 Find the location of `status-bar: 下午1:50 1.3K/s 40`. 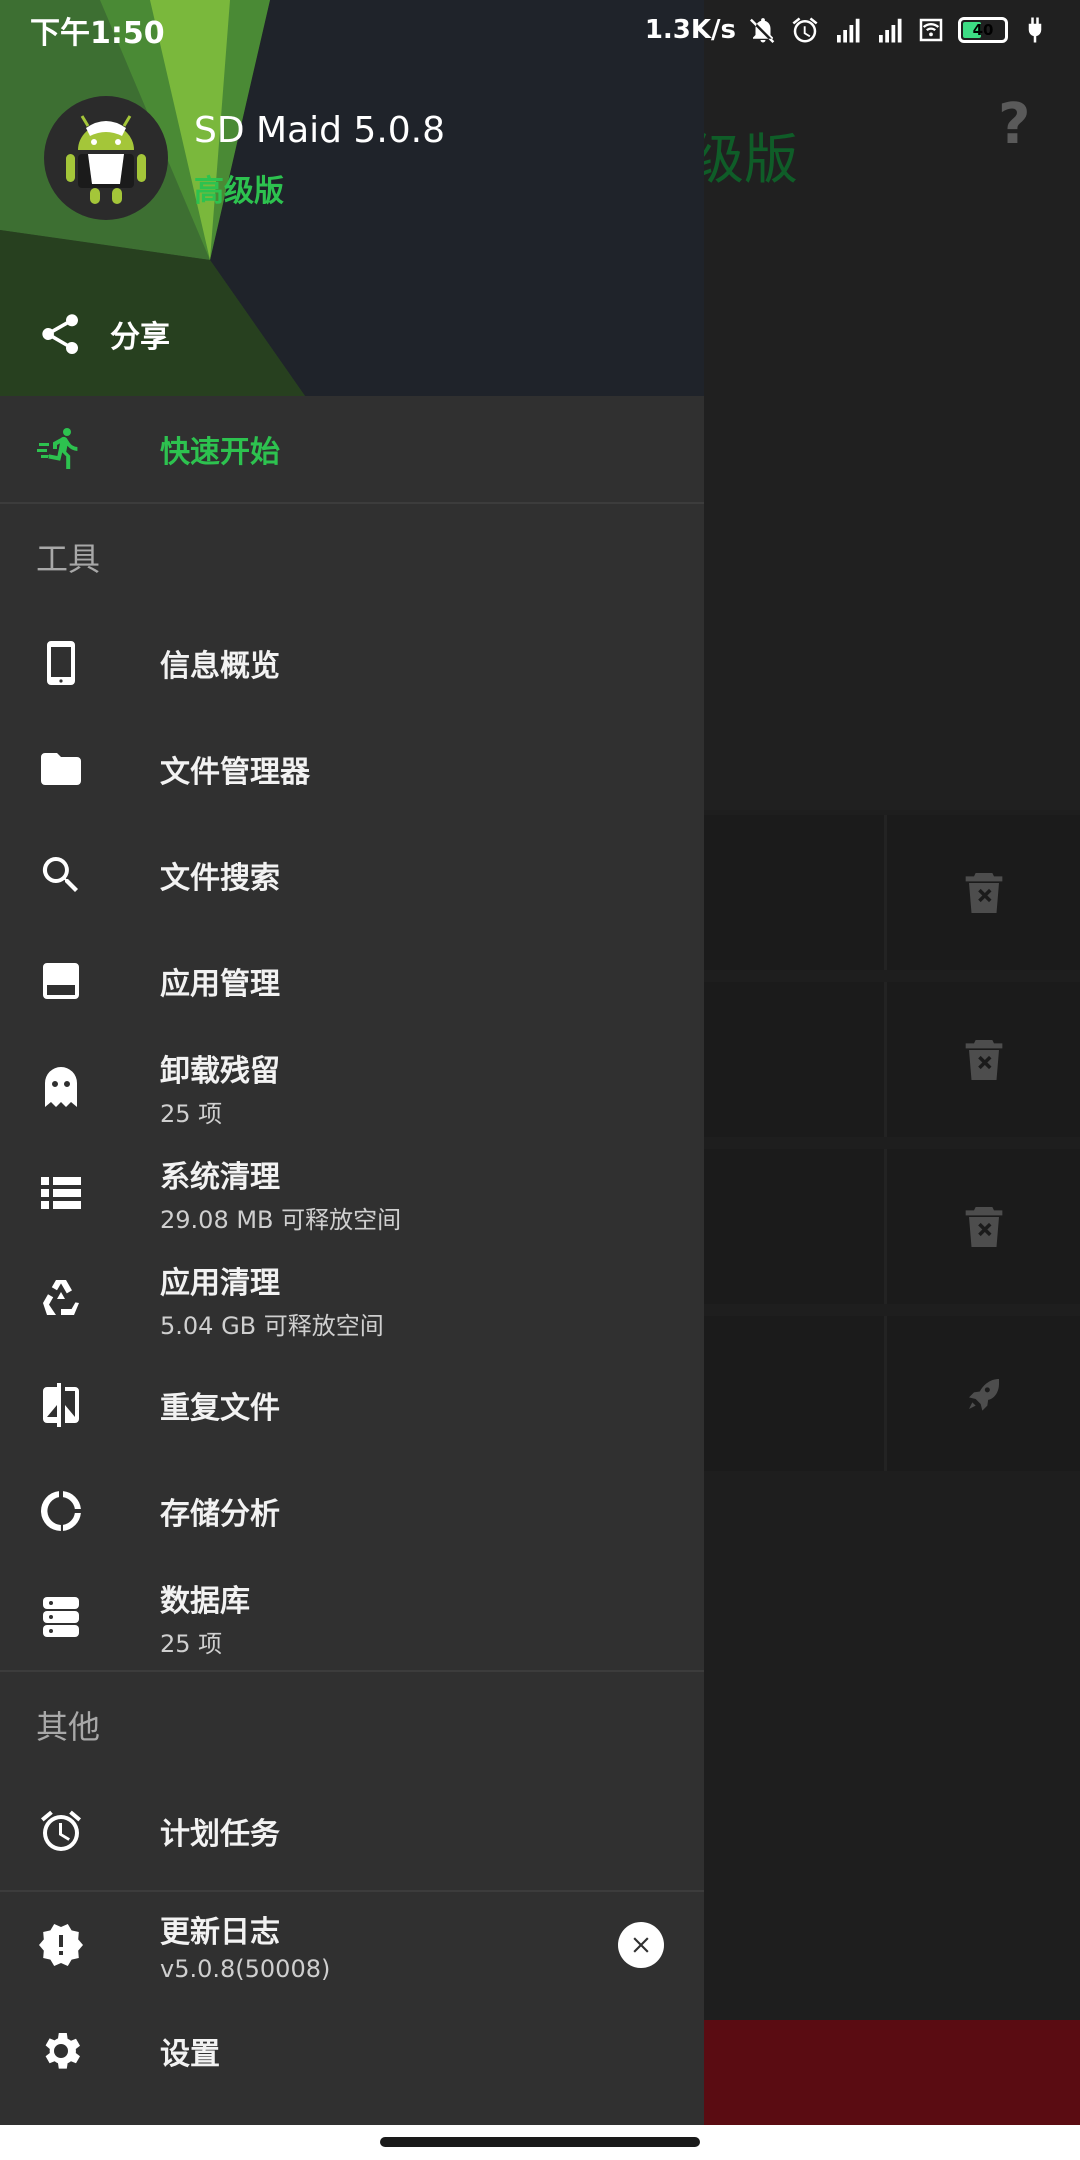

status-bar: 下午1:50 1.3K/s 40 is located at coordinates (540, 30).